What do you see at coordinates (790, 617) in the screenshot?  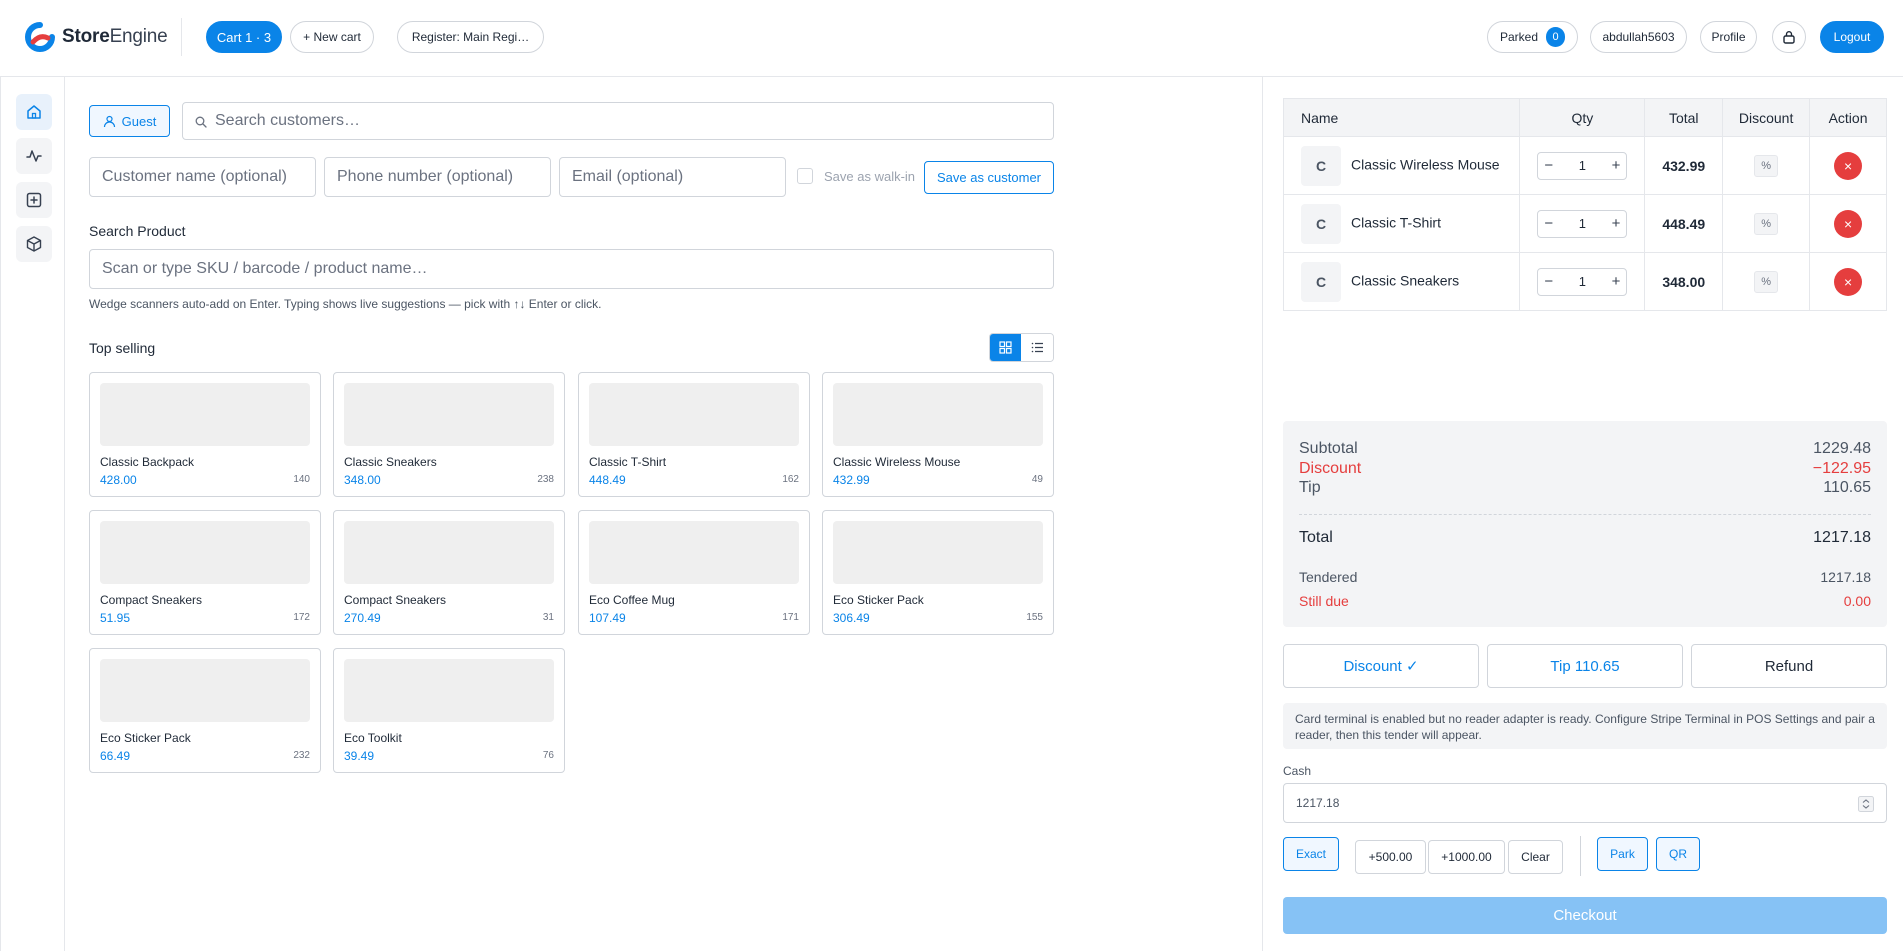 I see `product-stock: 171` at bounding box center [790, 617].